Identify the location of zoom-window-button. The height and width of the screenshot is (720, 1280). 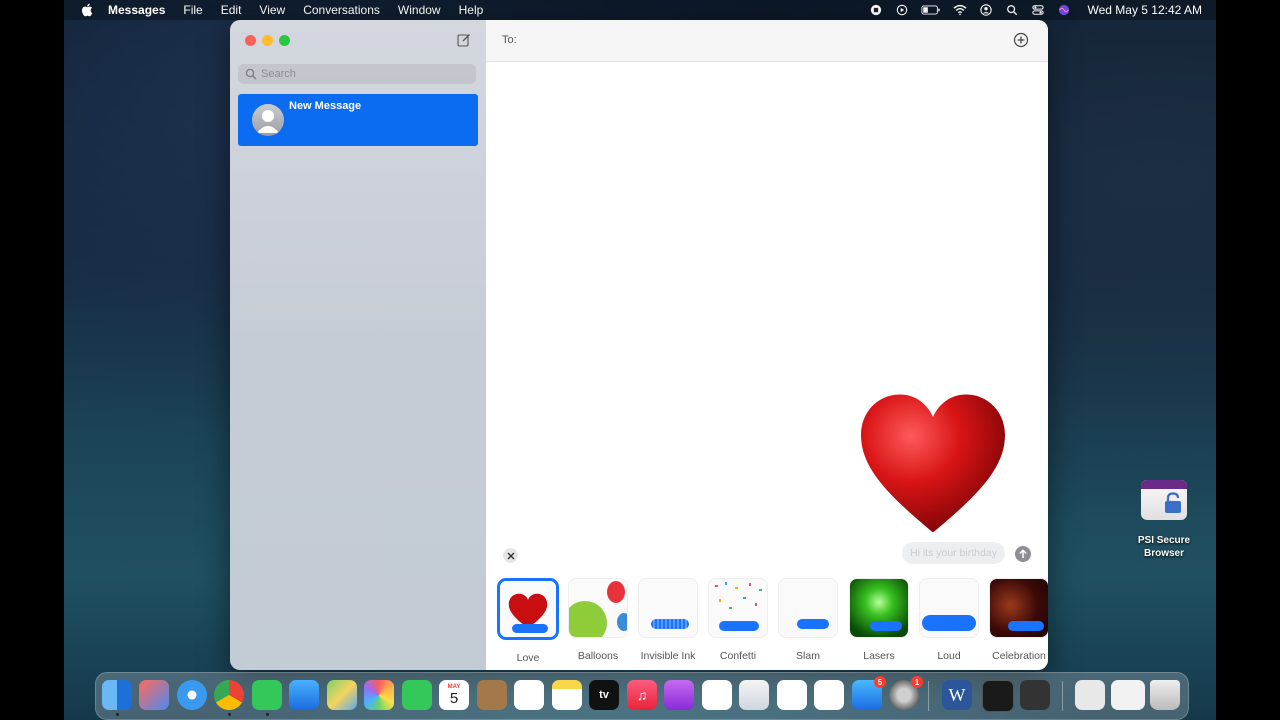
(284, 40).